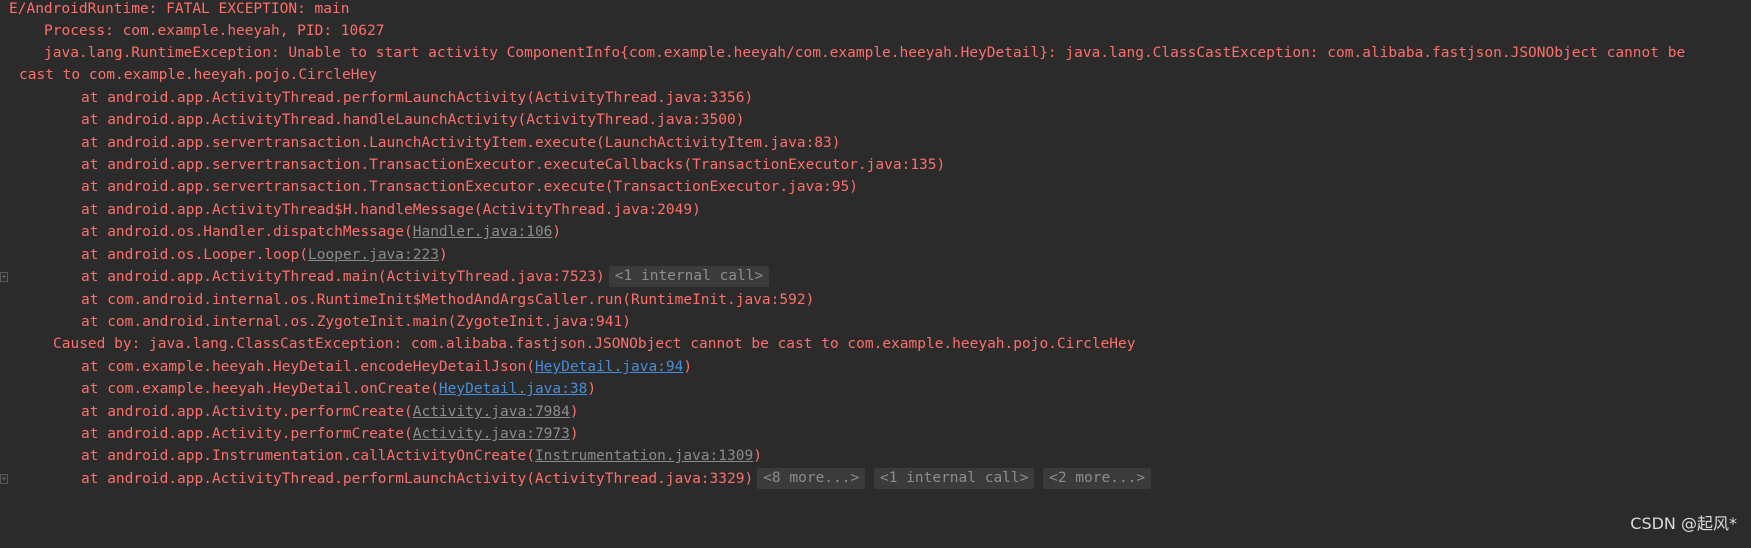  What do you see at coordinates (644, 456) in the screenshot?
I see `source-link: Instrumentation.java:1309` at bounding box center [644, 456].